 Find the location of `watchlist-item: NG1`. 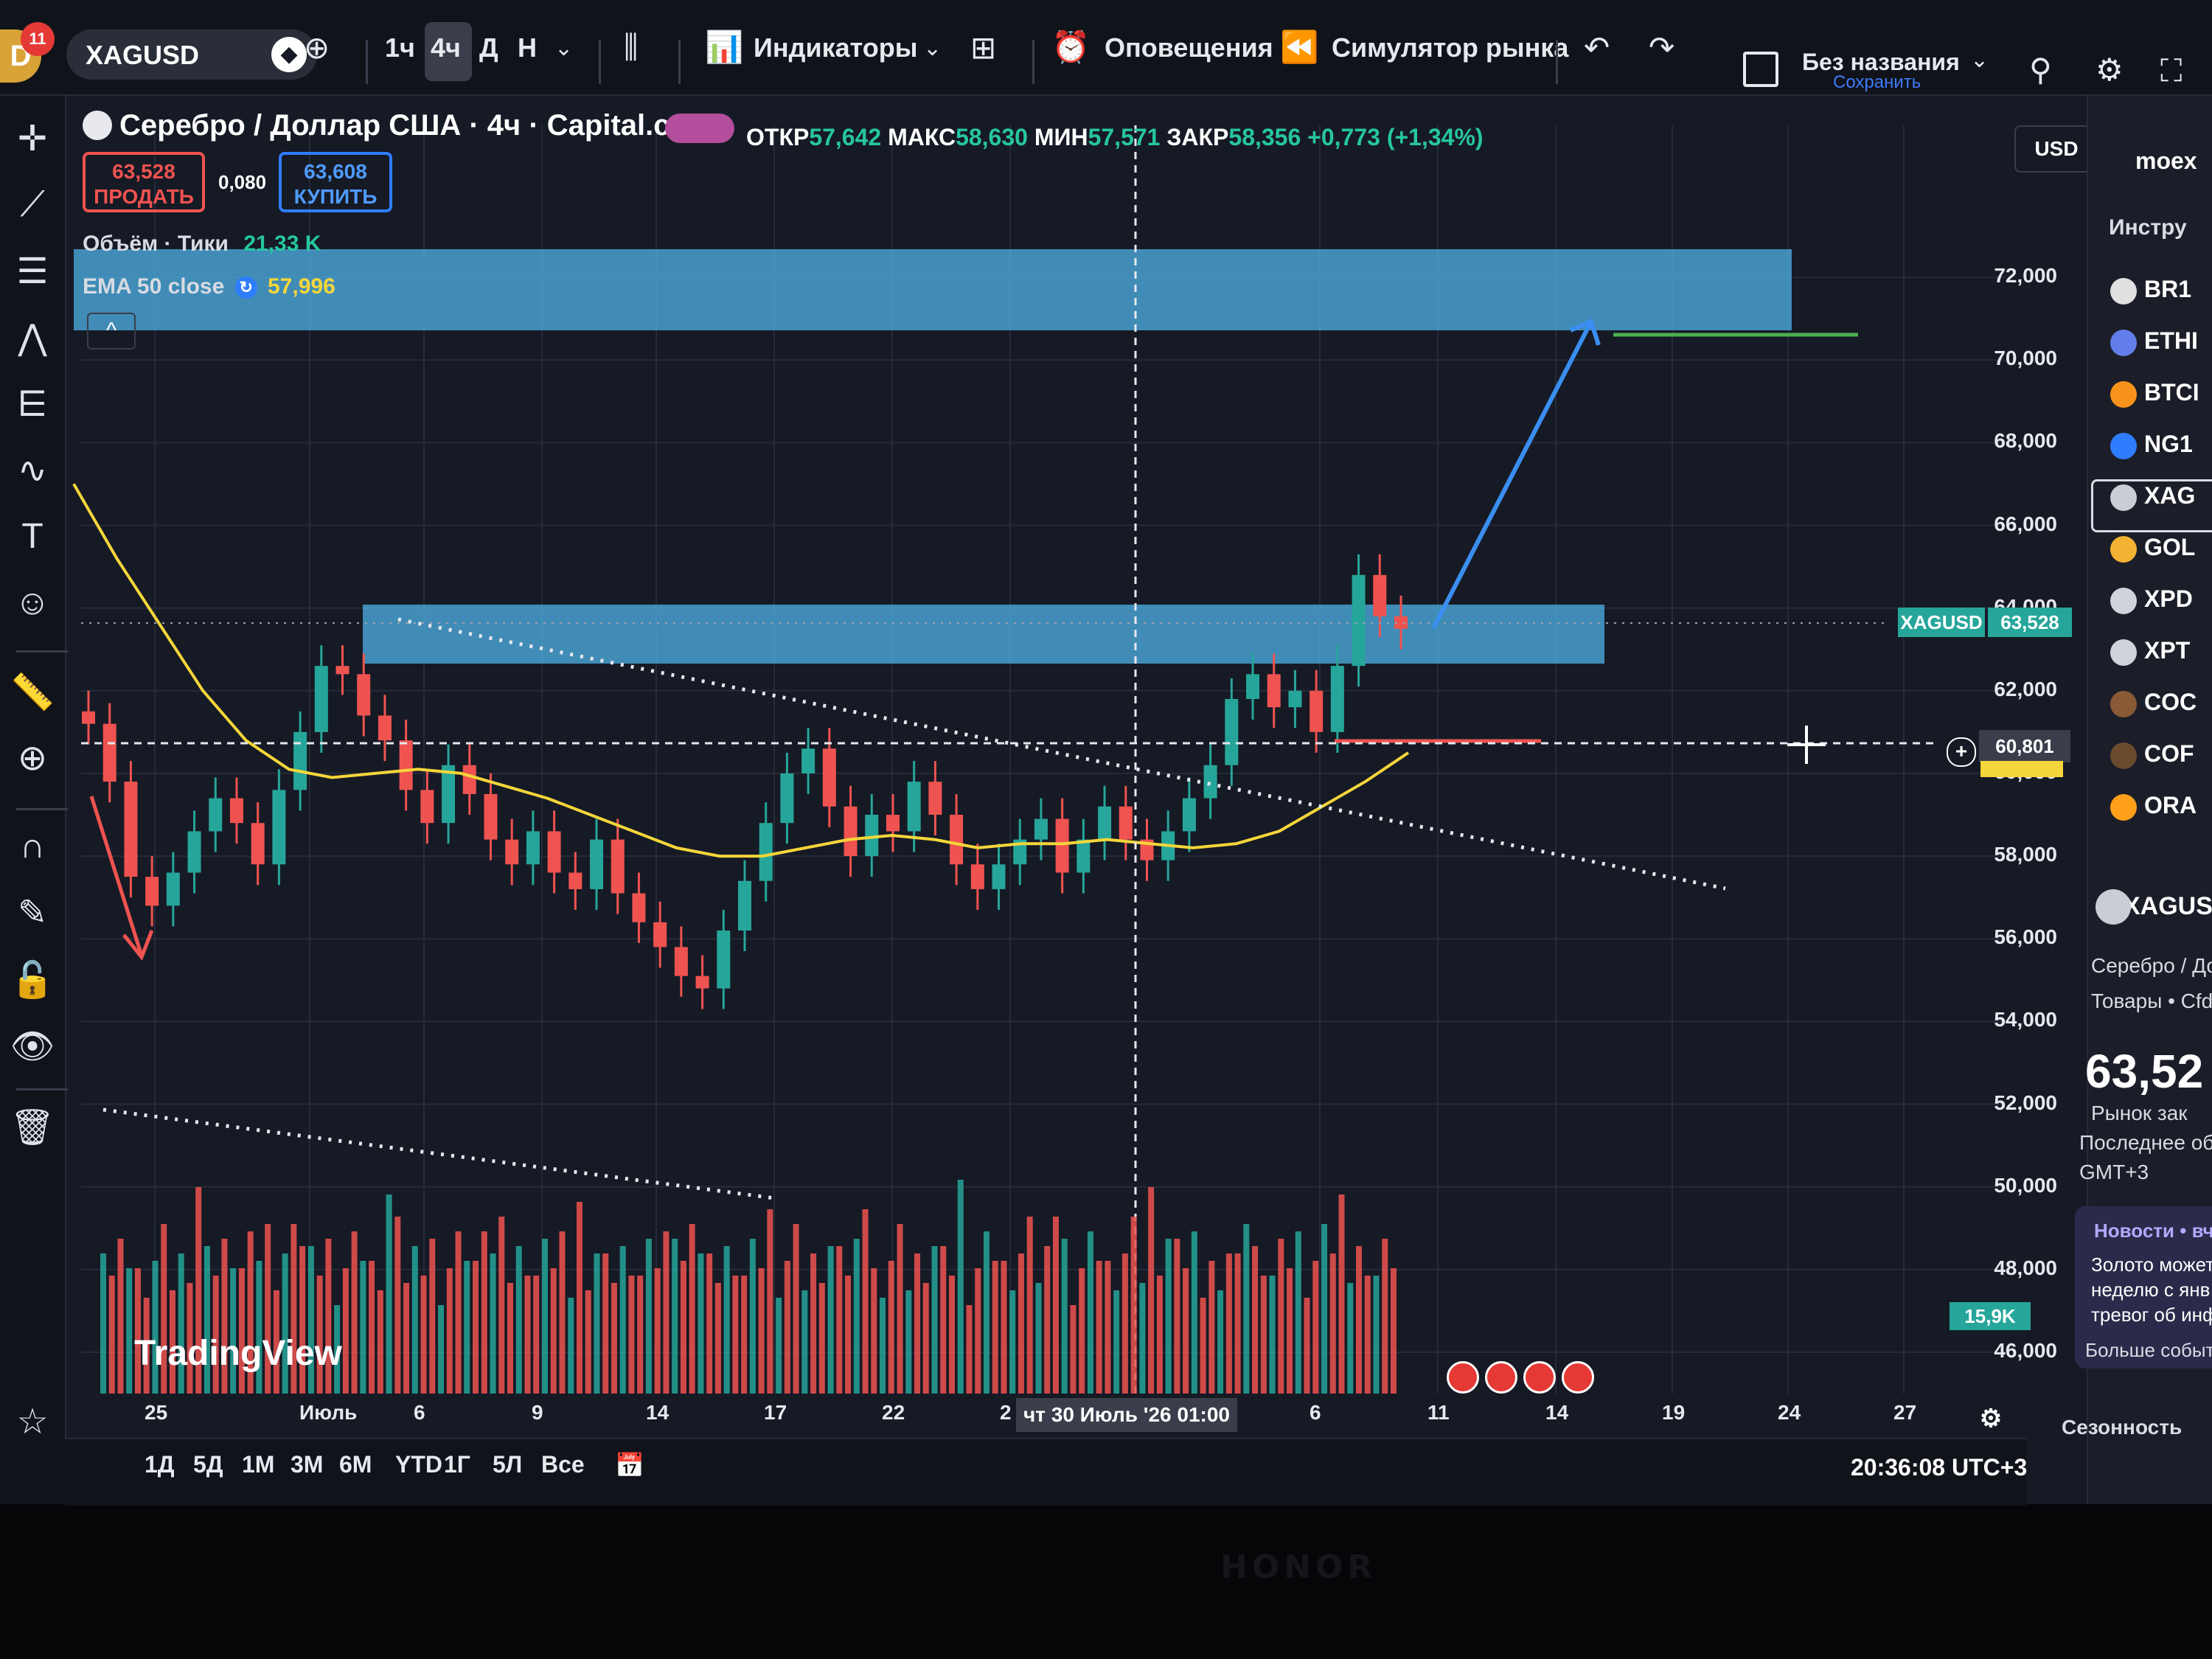

watchlist-item: NG1 is located at coordinates (2151, 445).